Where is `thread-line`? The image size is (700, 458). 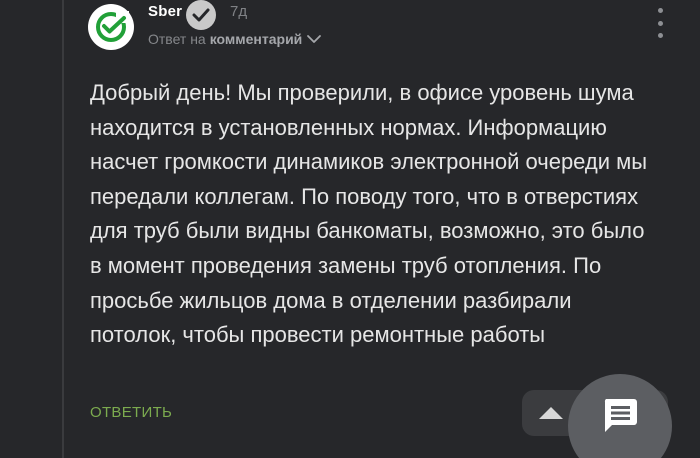
thread-line is located at coordinates (63, 229).